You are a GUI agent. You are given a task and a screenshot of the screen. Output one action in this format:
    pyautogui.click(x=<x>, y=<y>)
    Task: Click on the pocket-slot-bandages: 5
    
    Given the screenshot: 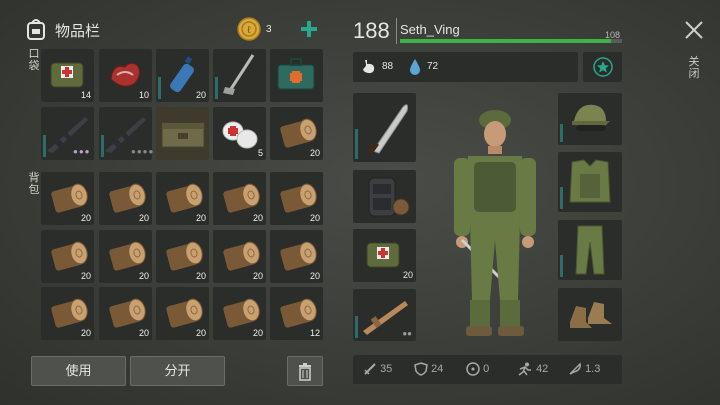 What is the action you would take?
    pyautogui.click(x=239, y=133)
    